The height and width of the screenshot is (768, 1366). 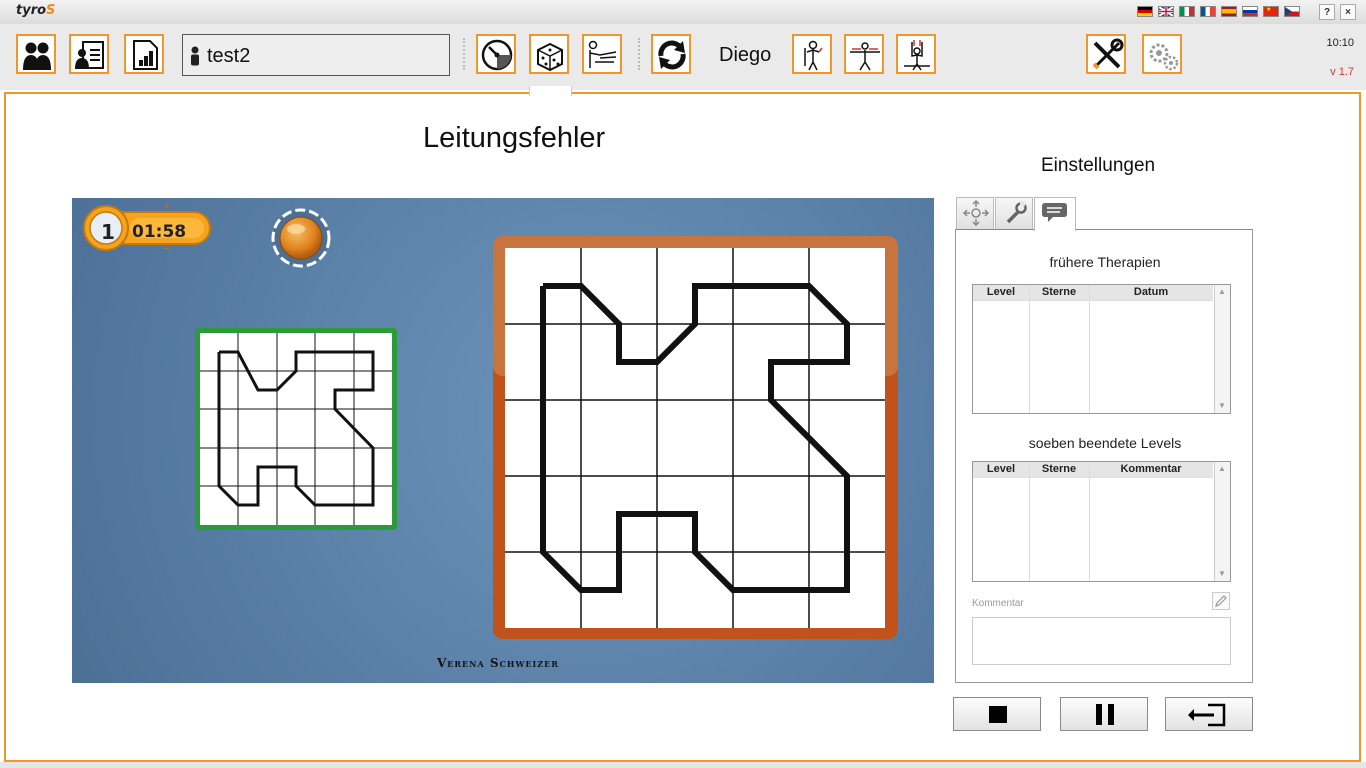 I want to click on russia-flag-icon, so click(x=1250, y=11).